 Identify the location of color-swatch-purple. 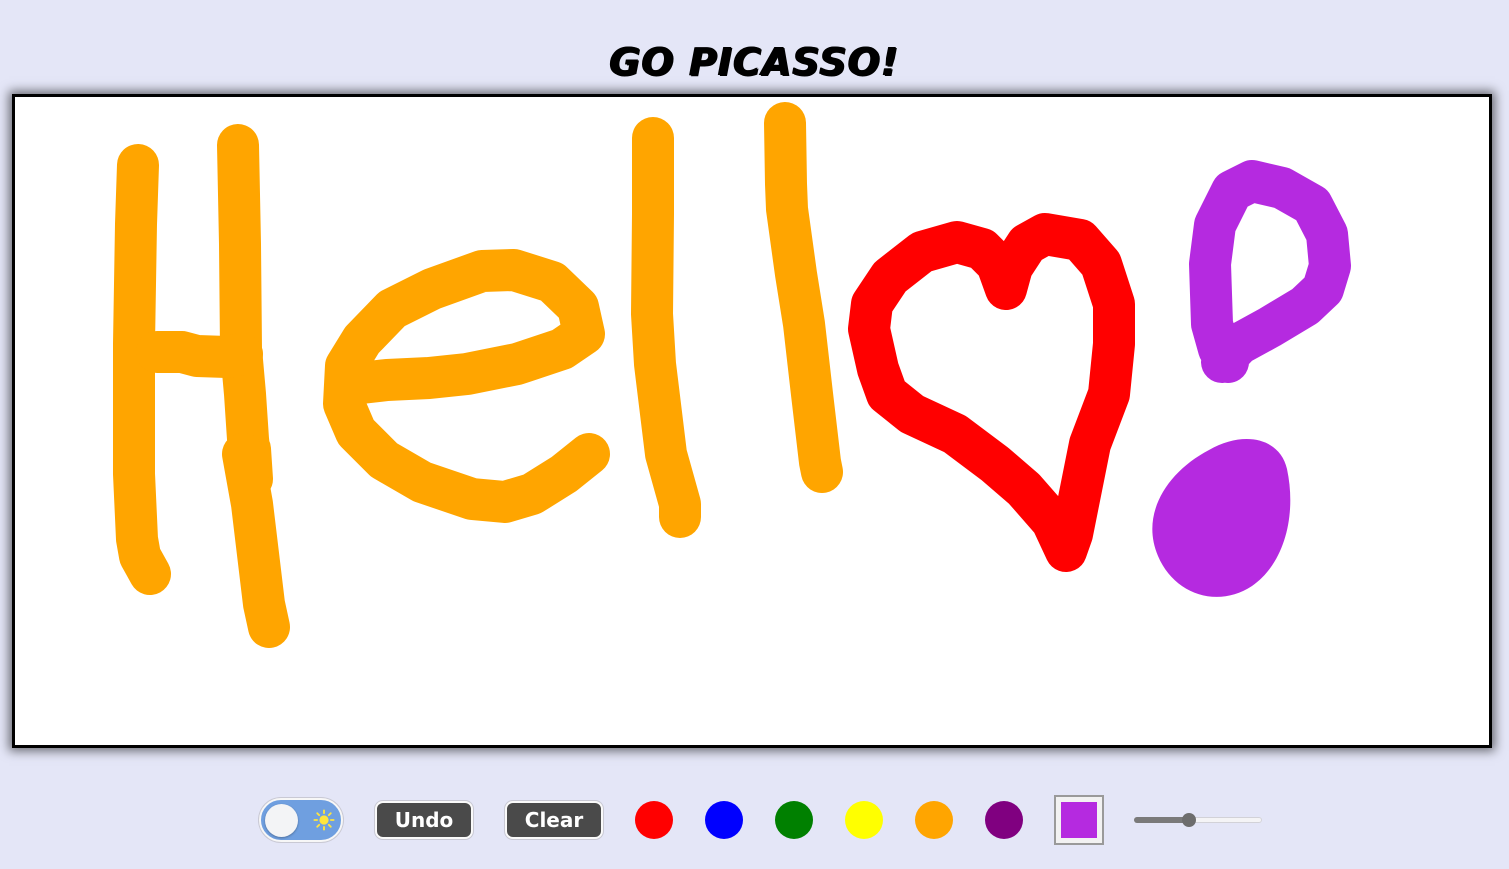
(1004, 820).